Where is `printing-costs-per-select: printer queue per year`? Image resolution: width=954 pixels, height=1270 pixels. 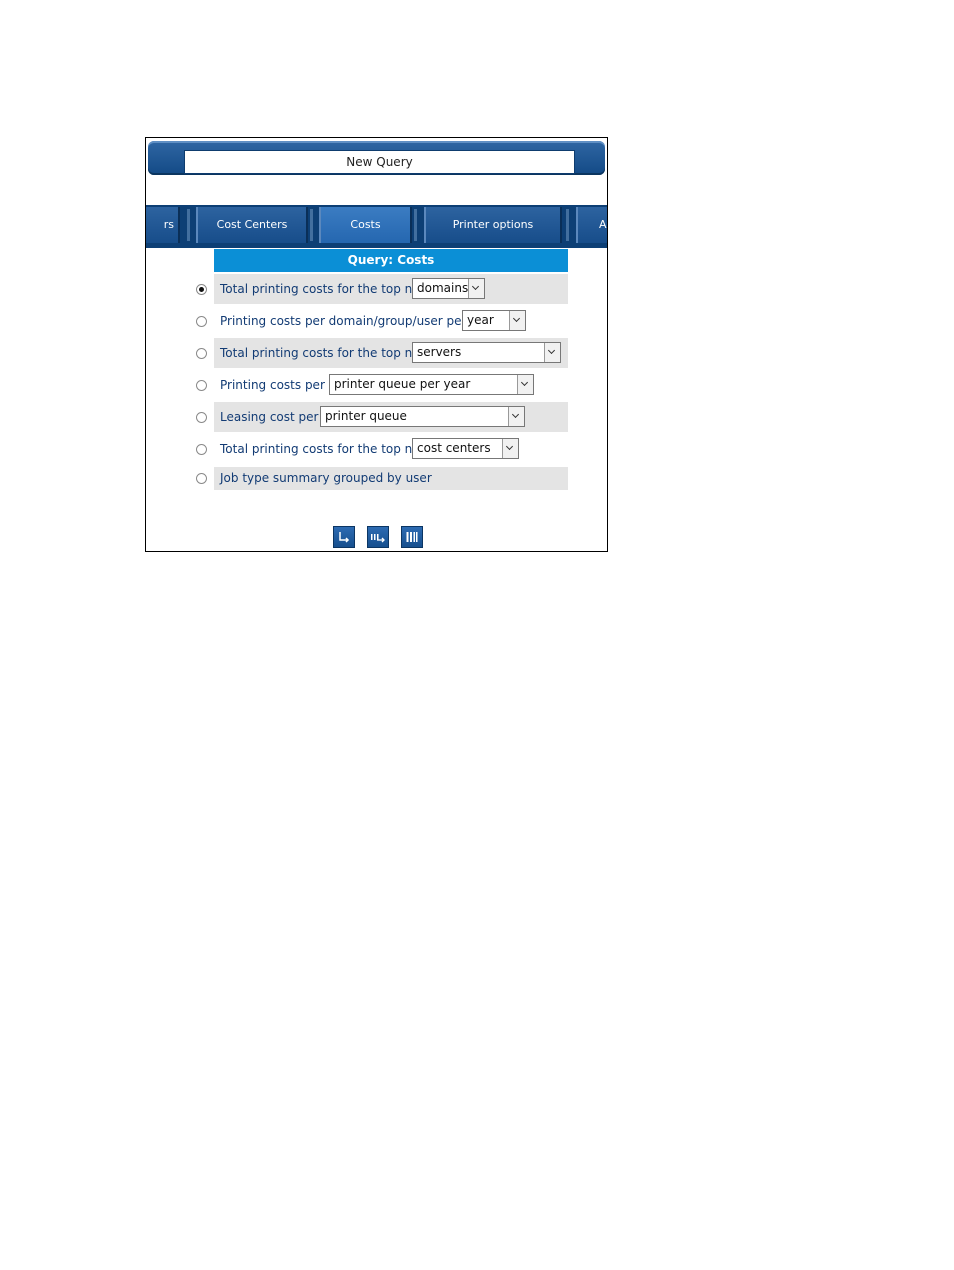
printing-costs-per-select: printer queue per year is located at coordinates (431, 384).